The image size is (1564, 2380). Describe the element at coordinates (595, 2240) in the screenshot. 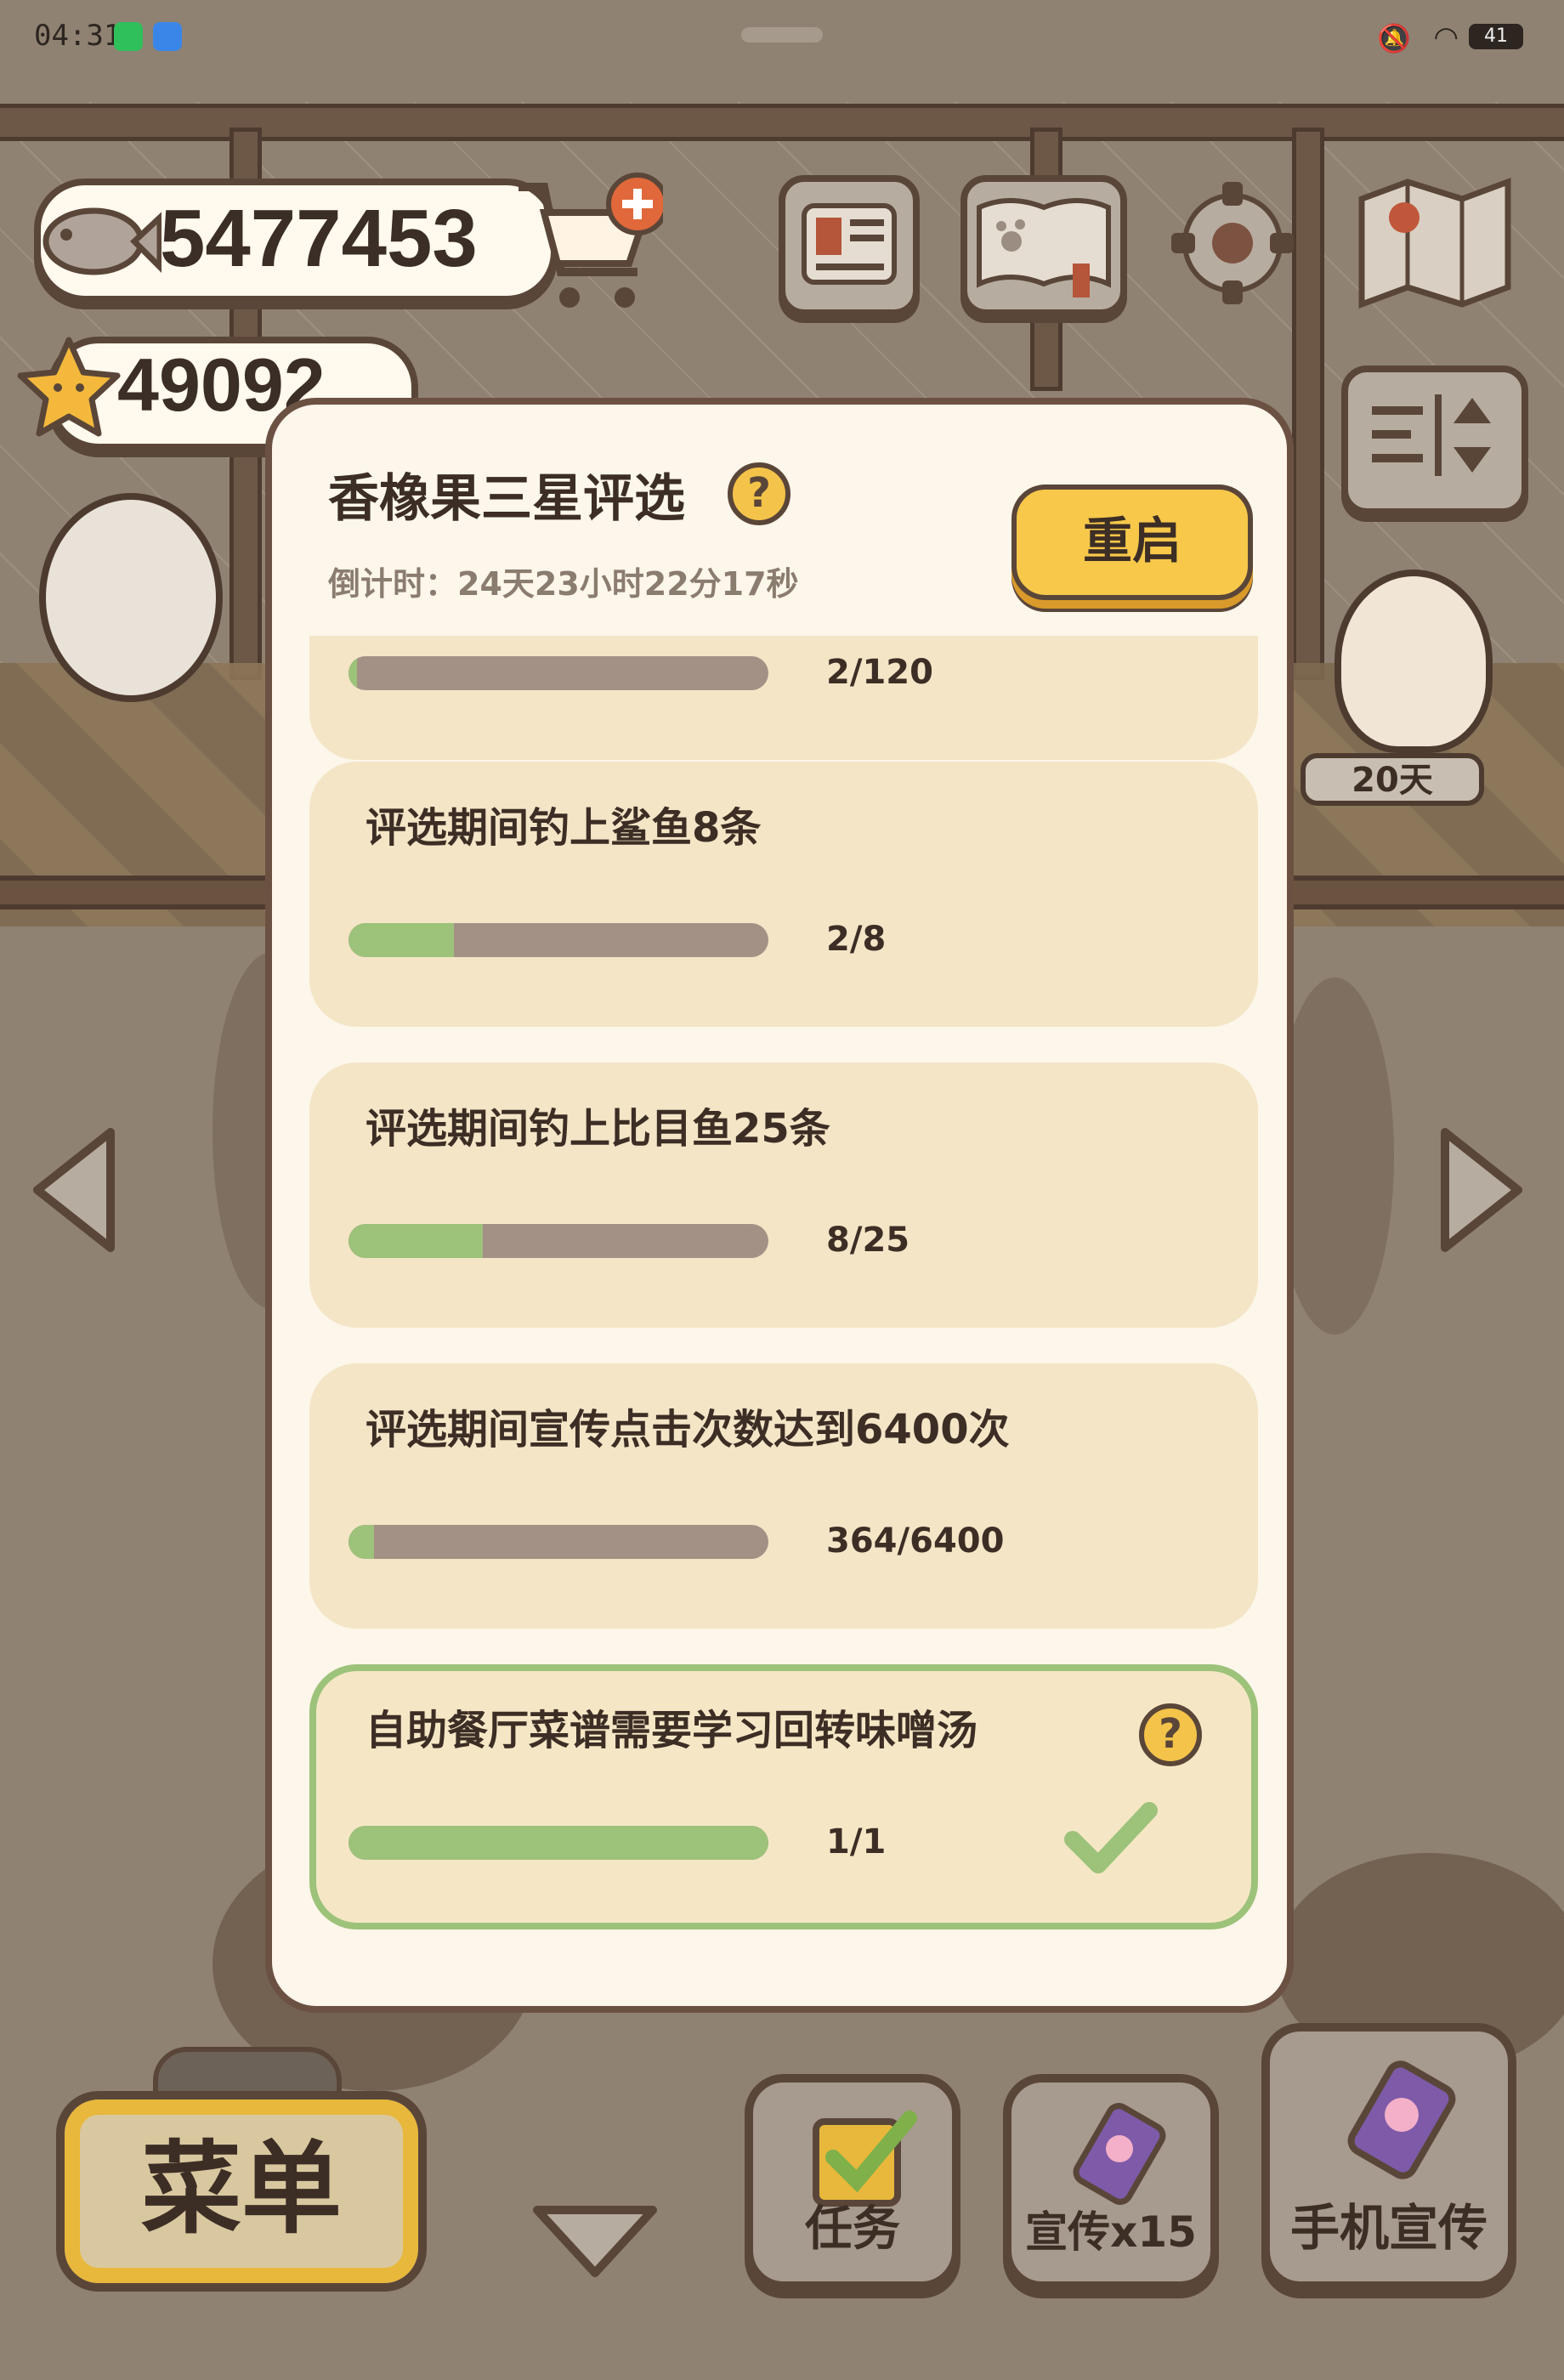

I see `down-arrow-icon` at that location.